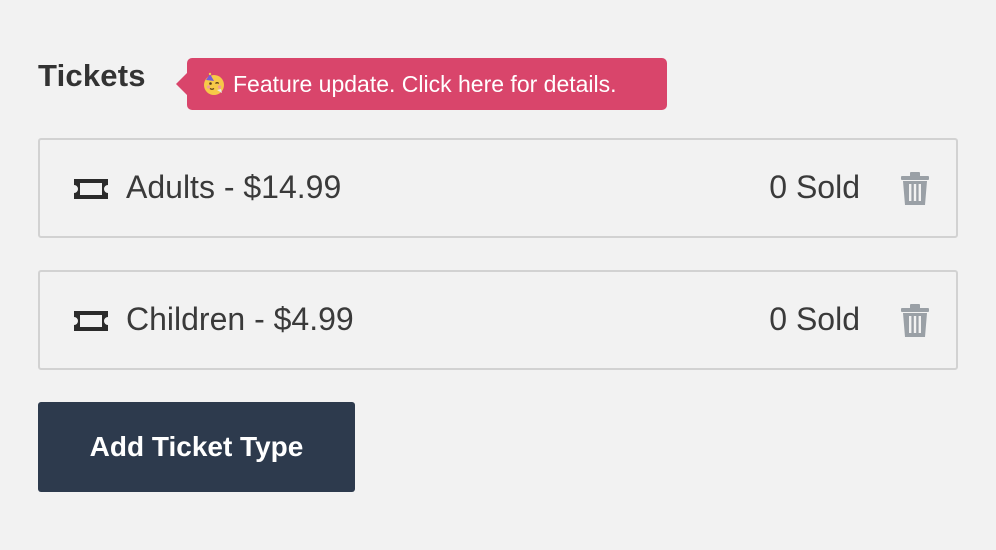 The image size is (996, 550). Describe the element at coordinates (240, 319) in the screenshot. I see `ticket-label: Children - $4.99` at that location.